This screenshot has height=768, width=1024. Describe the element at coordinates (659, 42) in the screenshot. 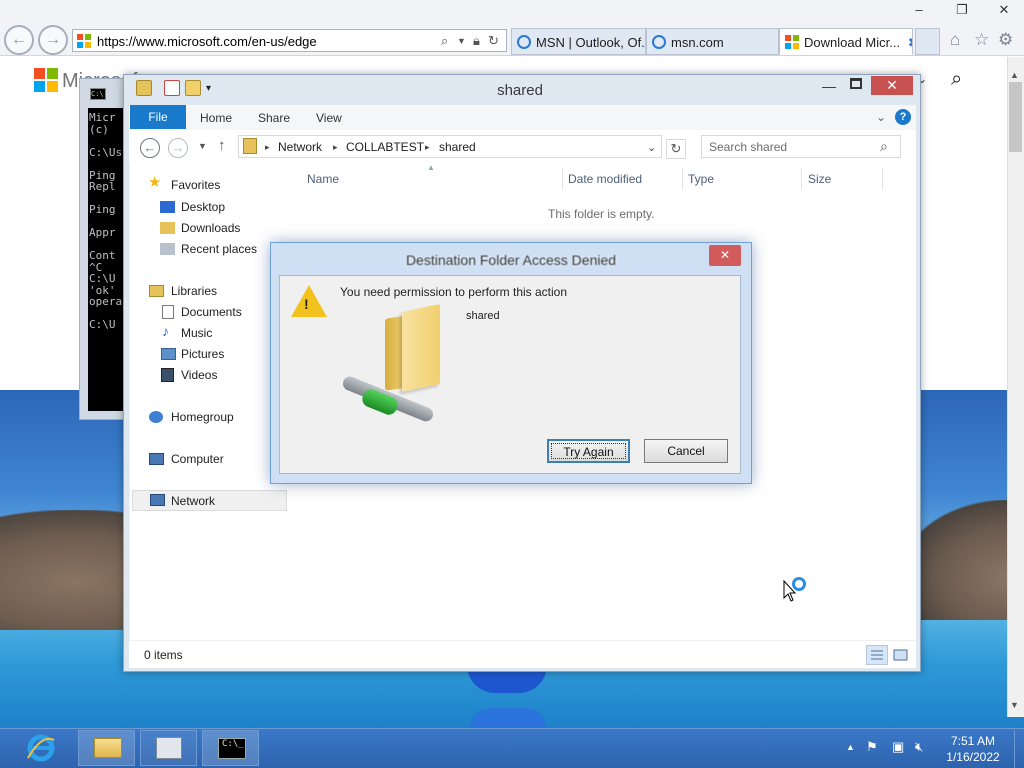

I see `ie-tab-icon` at that location.